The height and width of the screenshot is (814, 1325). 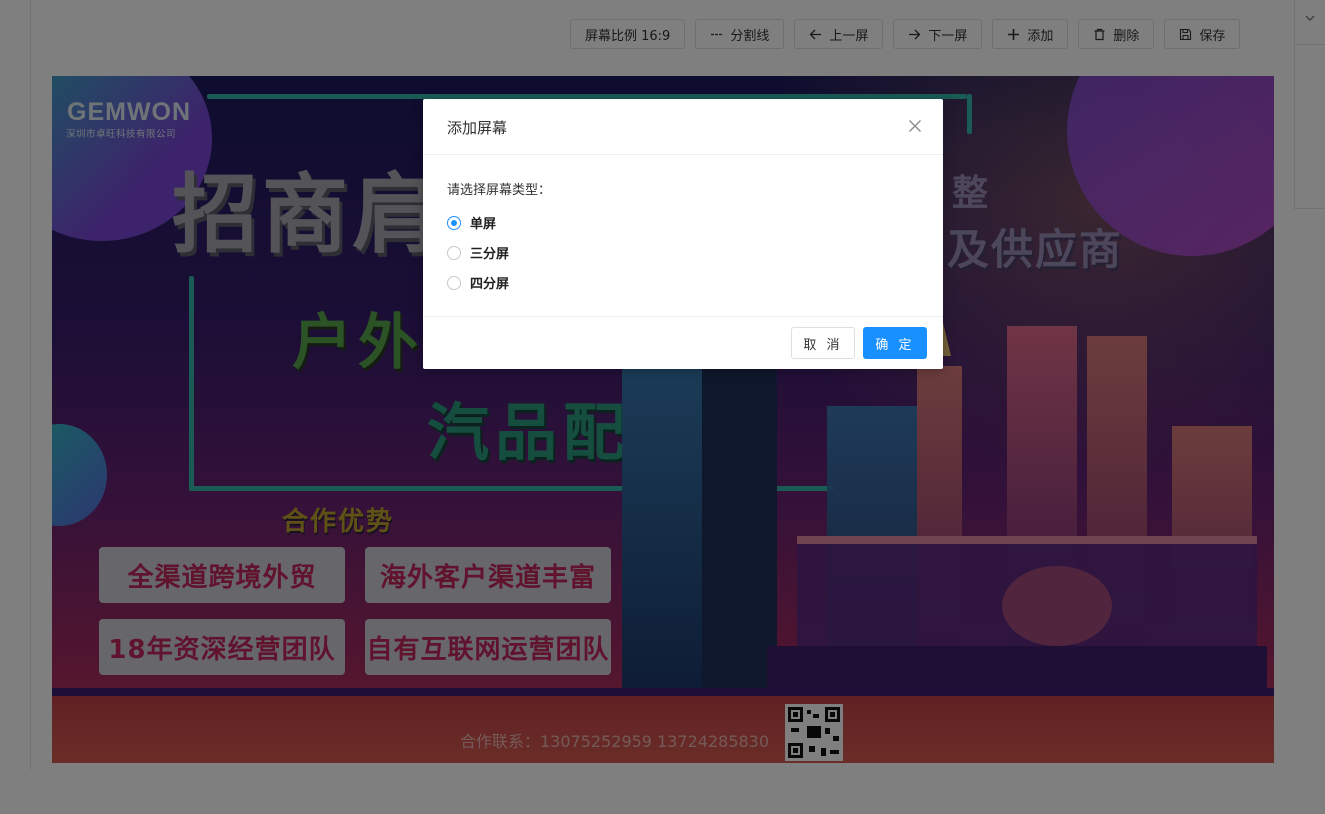 I want to click on radio-label: 单屏, so click(x=483, y=224).